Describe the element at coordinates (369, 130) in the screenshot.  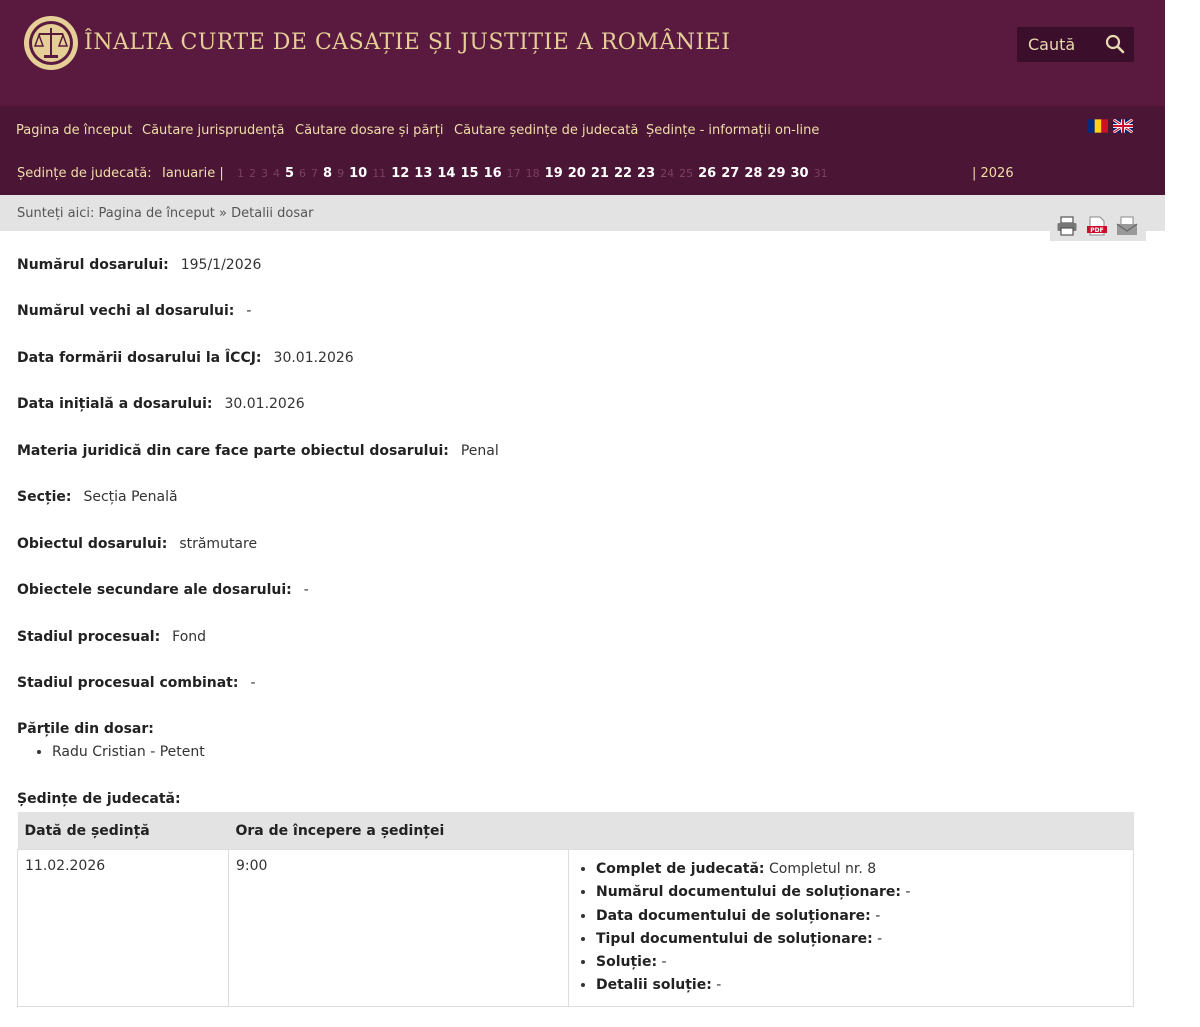
I see `nav-item-case-search: Căutare dosare și părți` at that location.